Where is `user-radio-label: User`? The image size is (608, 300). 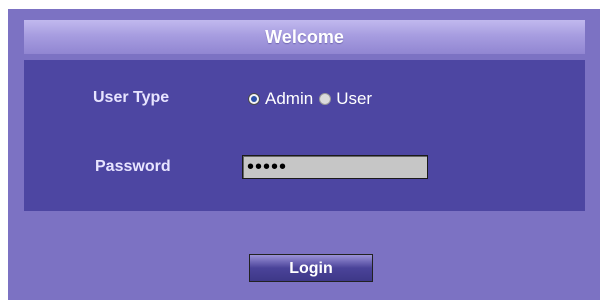 user-radio-label: User is located at coordinates (354, 99).